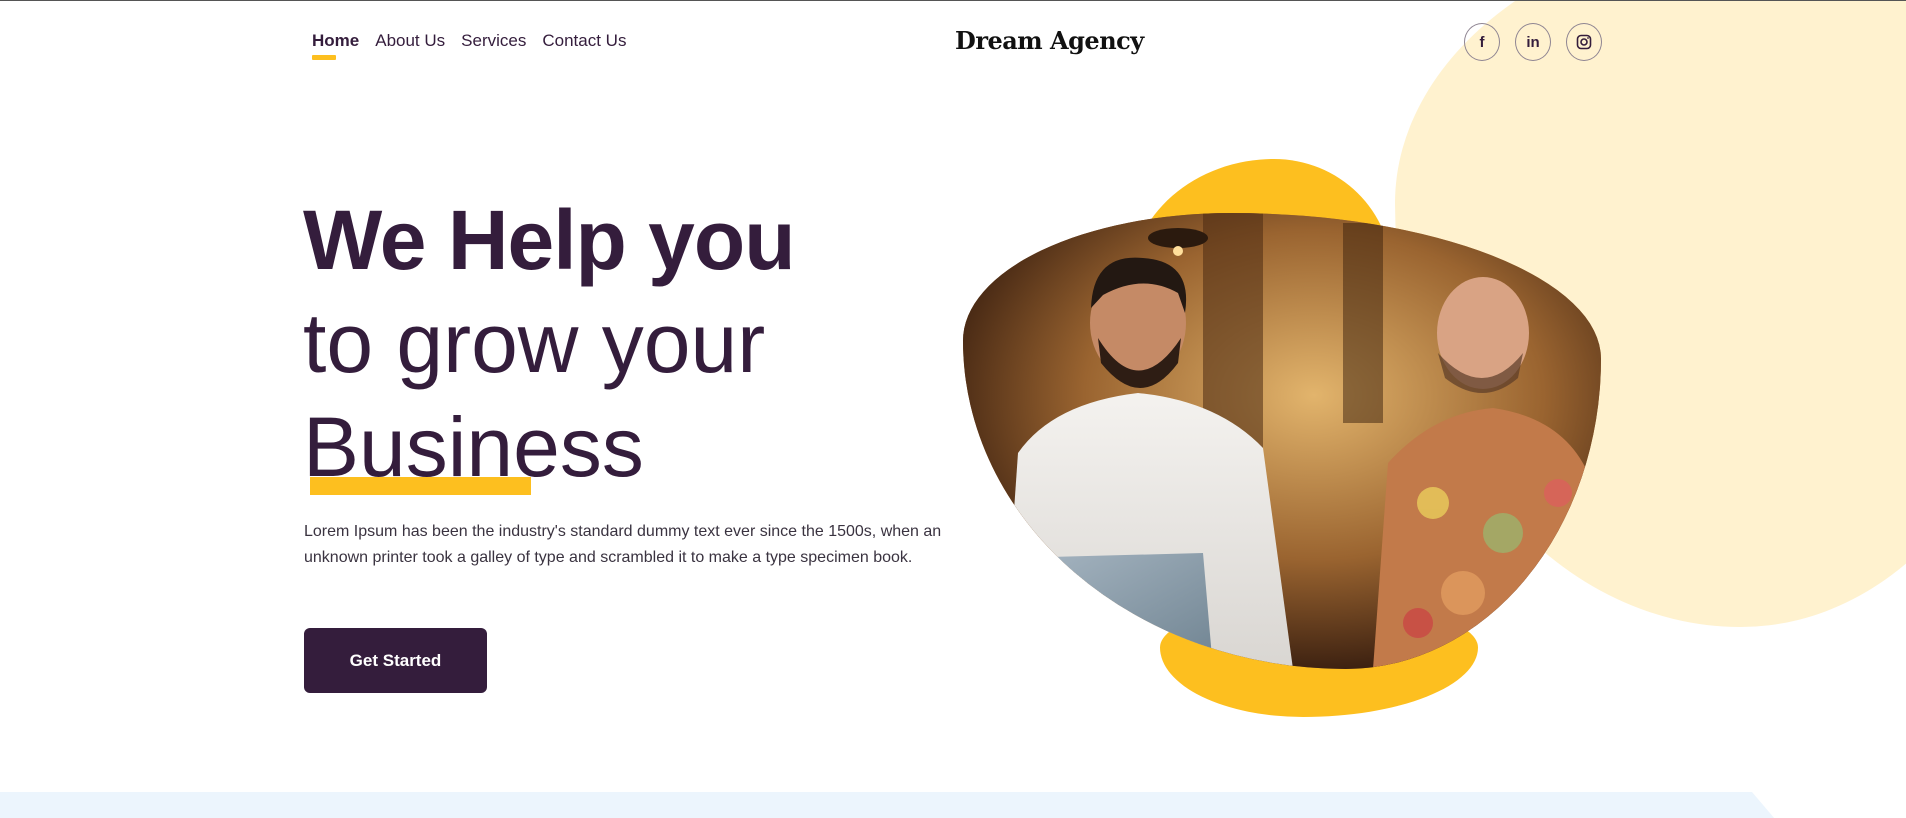 Image resolution: width=1906 pixels, height=818 pixels. Describe the element at coordinates (1482, 42) in the screenshot. I see `facebook-icon: f` at that location.